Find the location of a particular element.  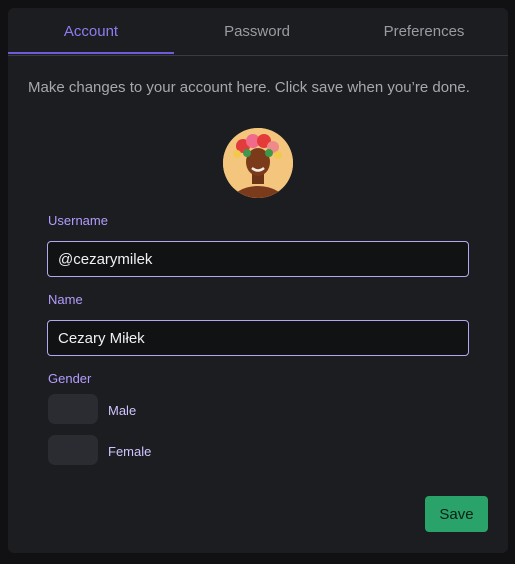

gender-male-radio is located at coordinates (73, 409).